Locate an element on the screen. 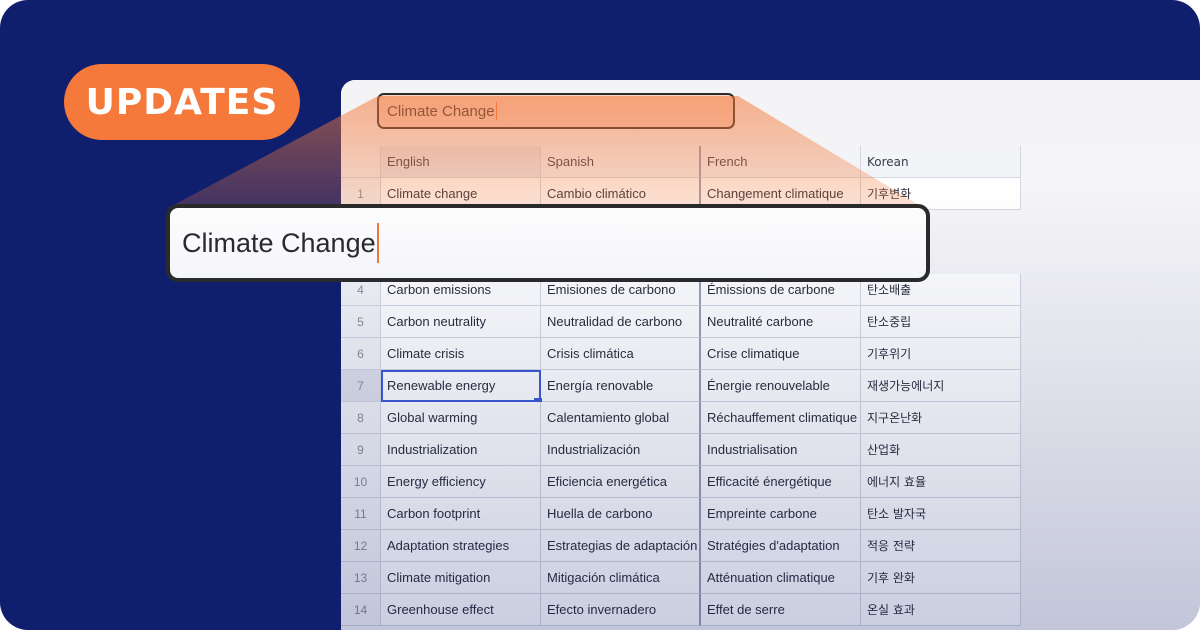 Image resolution: width=1200 pixels, height=630 pixels. header-row: English Spanish French Korean is located at coordinates (681, 162).